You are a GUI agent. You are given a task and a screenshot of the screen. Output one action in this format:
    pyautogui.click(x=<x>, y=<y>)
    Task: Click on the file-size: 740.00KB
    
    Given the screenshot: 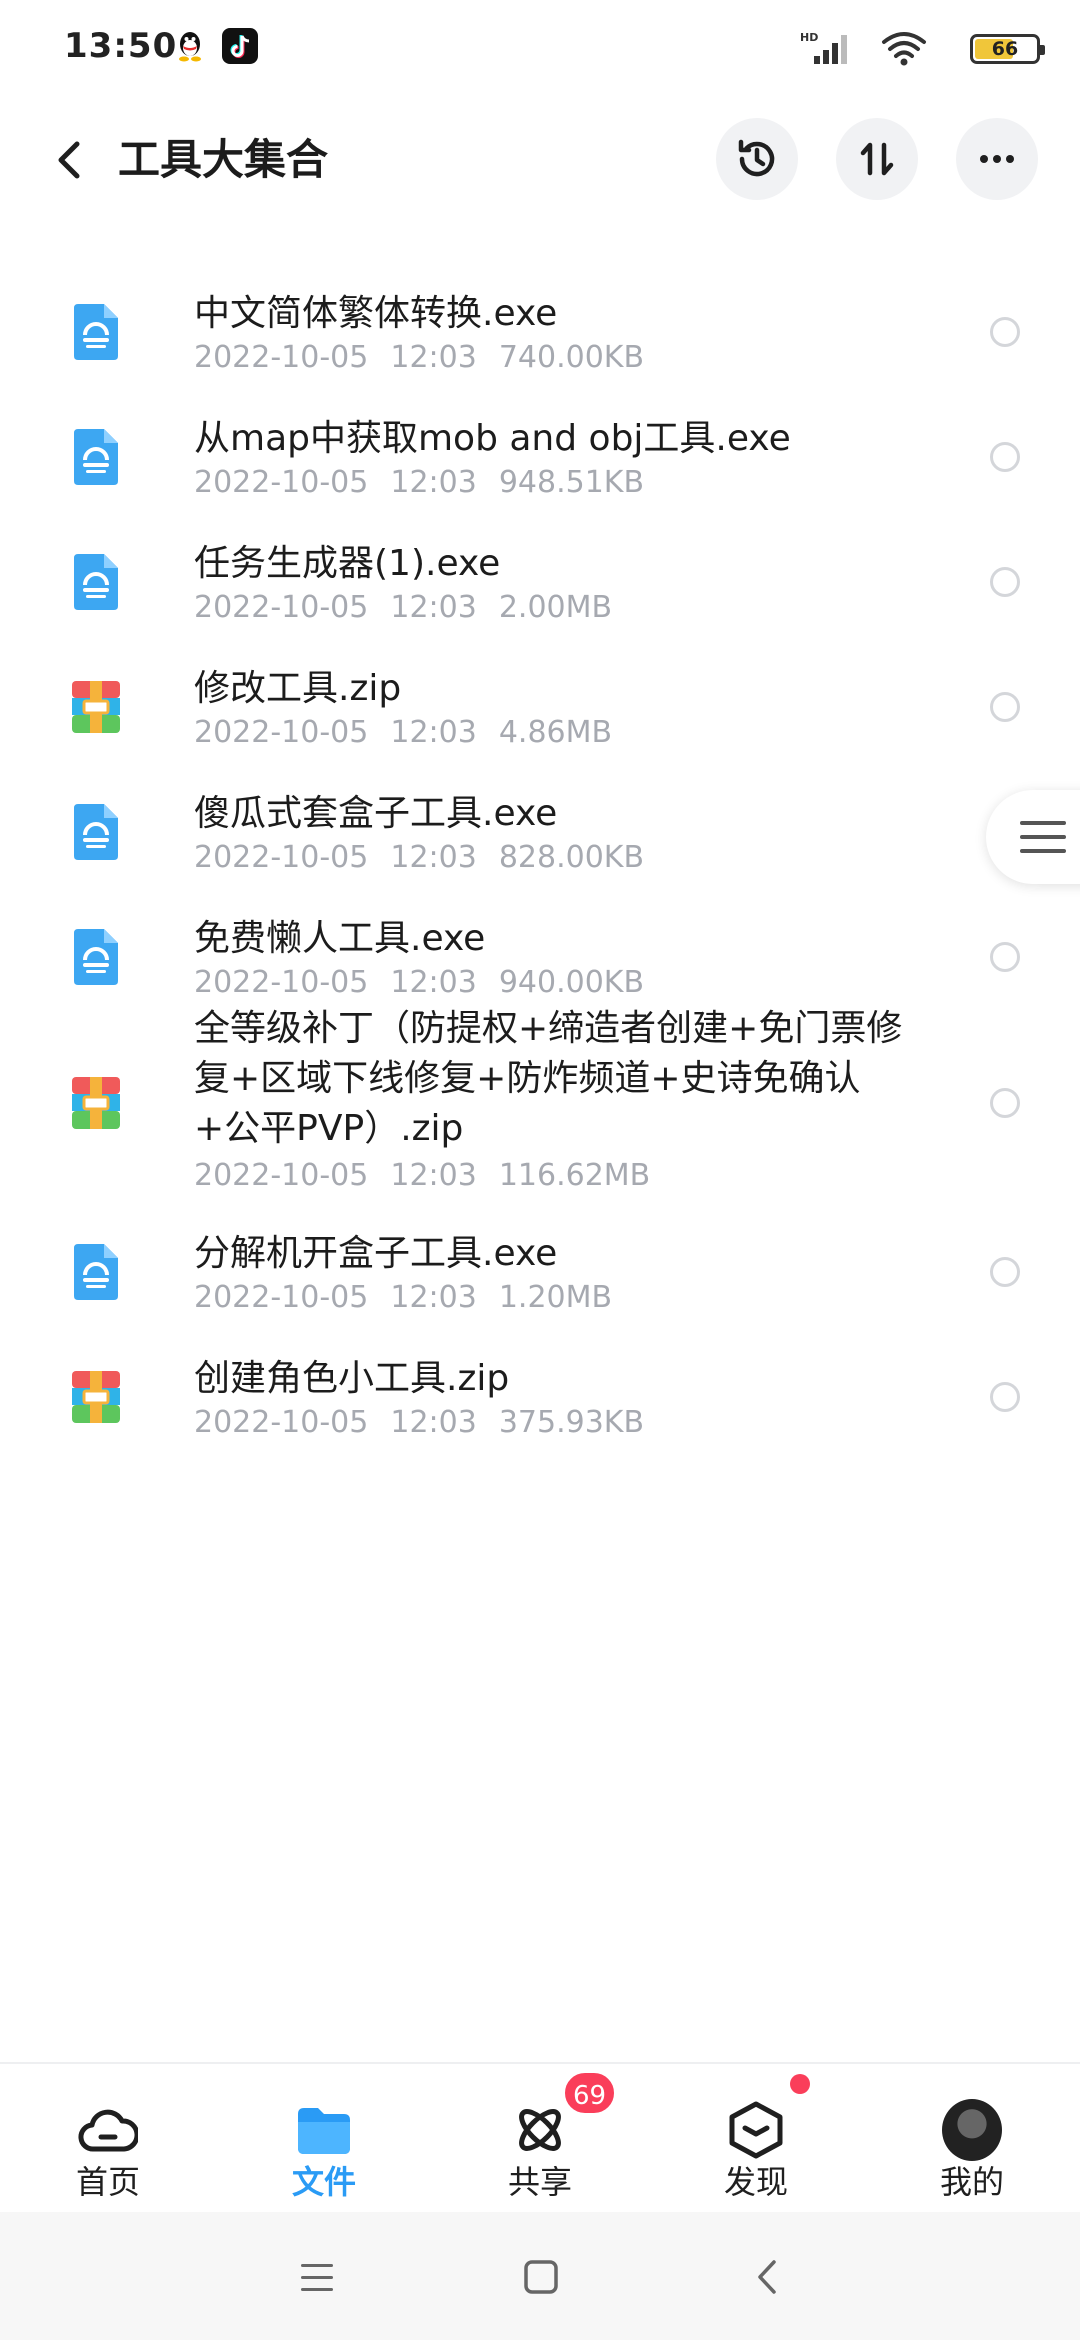 What is the action you would take?
    pyautogui.click(x=571, y=357)
    